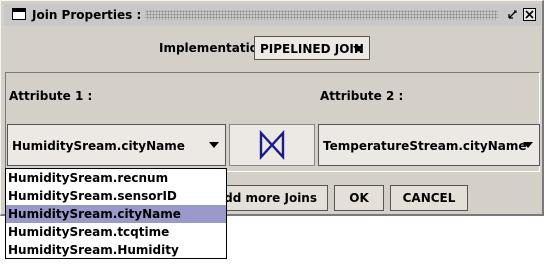 The height and width of the screenshot is (264, 546). What do you see at coordinates (51, 96) in the screenshot?
I see `attribute-1-label: Attribute 1 :` at bounding box center [51, 96].